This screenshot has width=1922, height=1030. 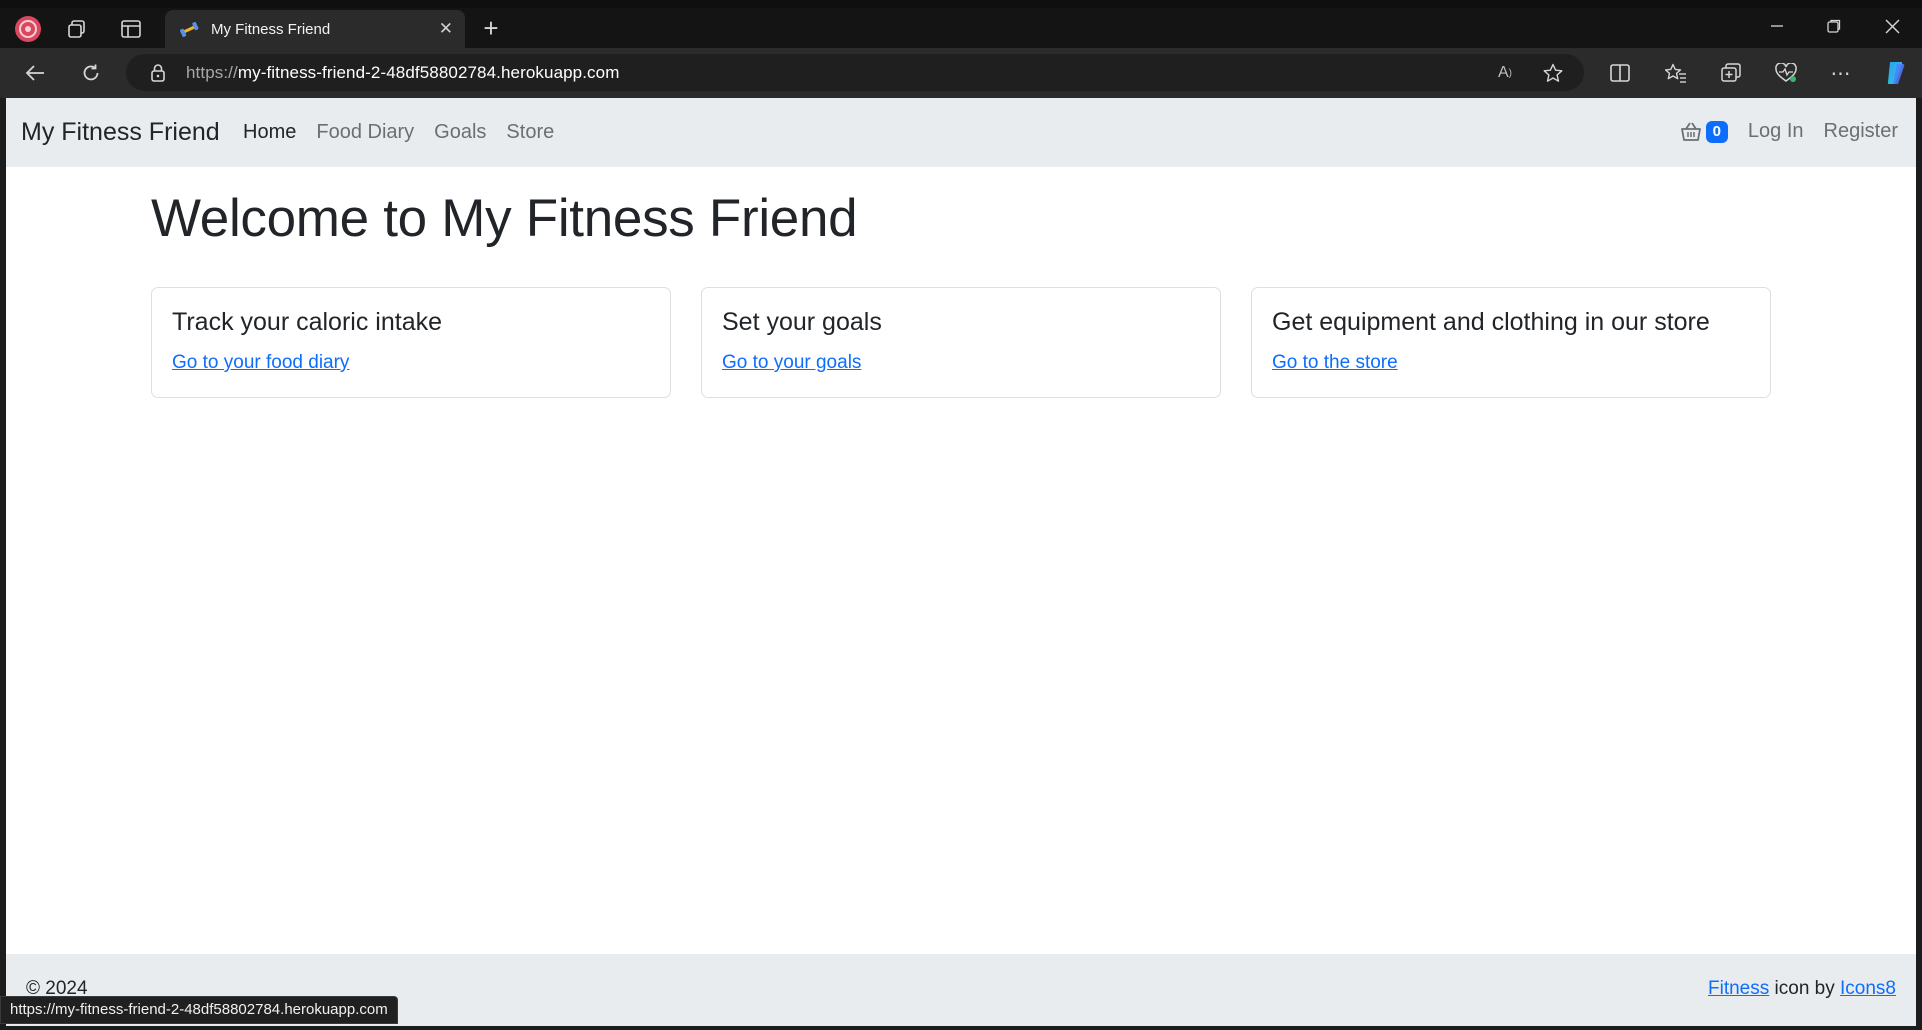 What do you see at coordinates (28, 29) in the screenshot?
I see `profile-icon` at bounding box center [28, 29].